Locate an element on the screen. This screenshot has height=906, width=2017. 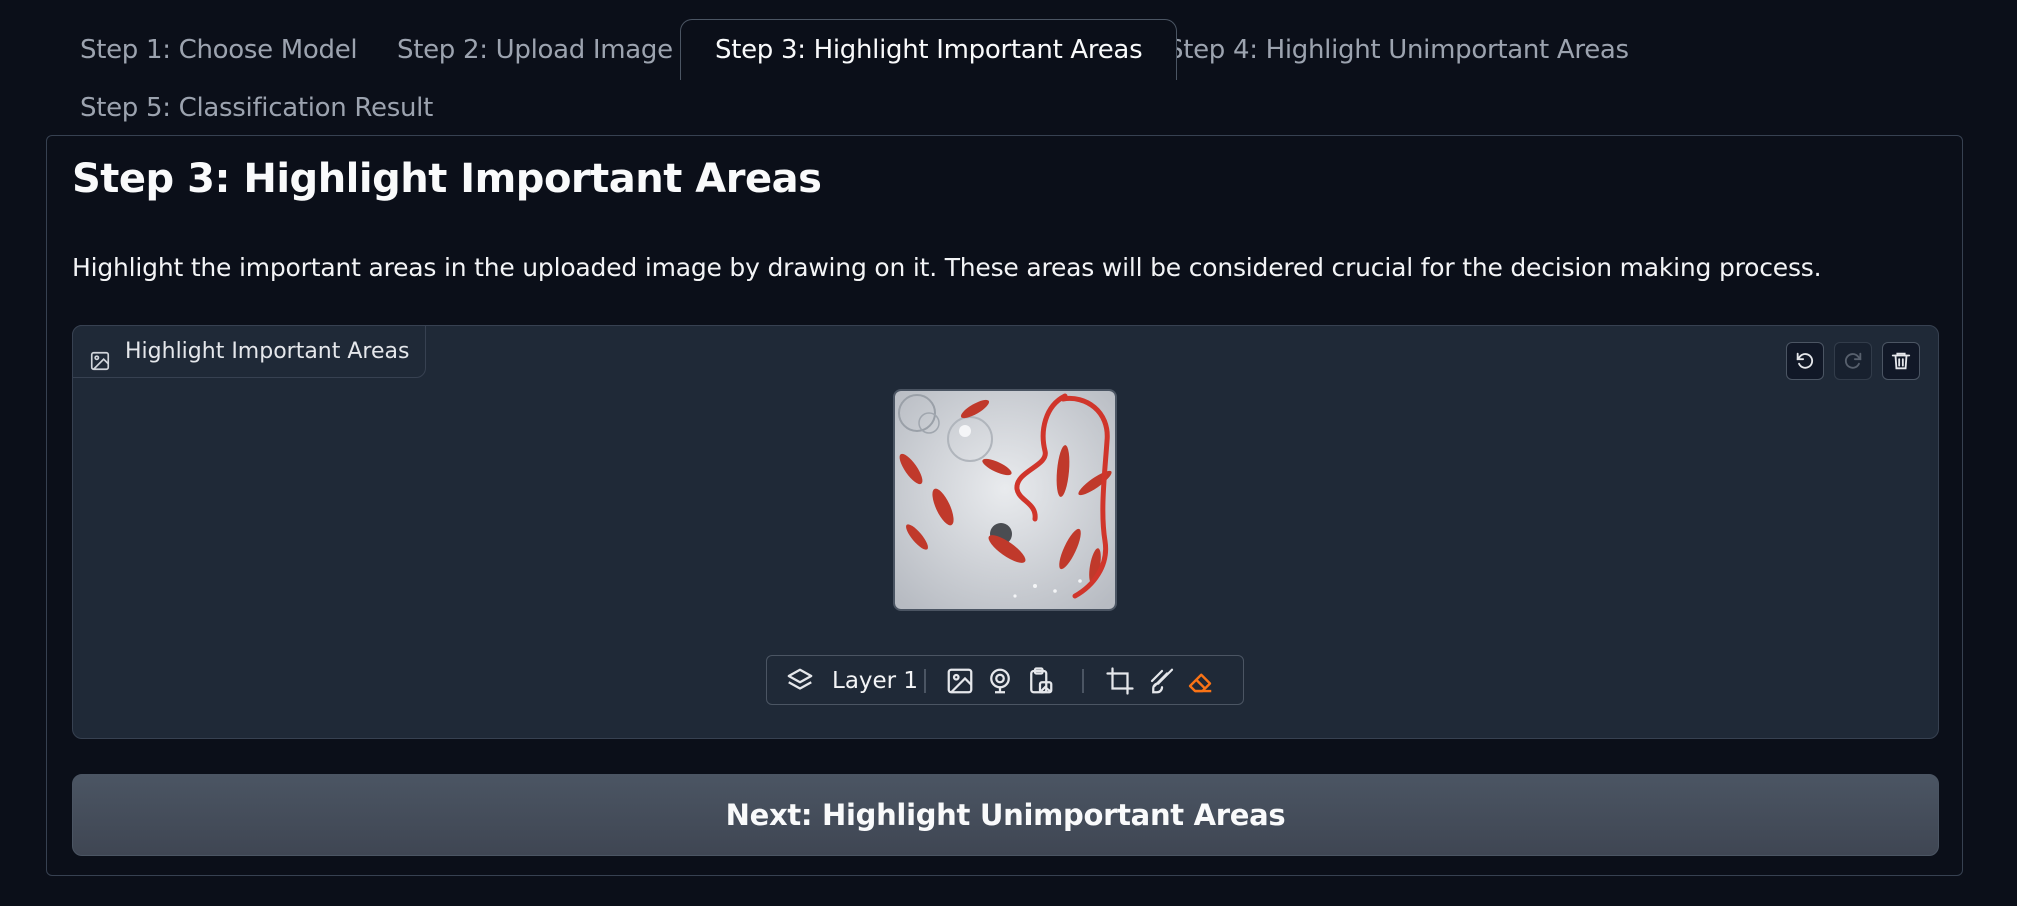
layer-selector: Layer 1 is located at coordinates (875, 681).